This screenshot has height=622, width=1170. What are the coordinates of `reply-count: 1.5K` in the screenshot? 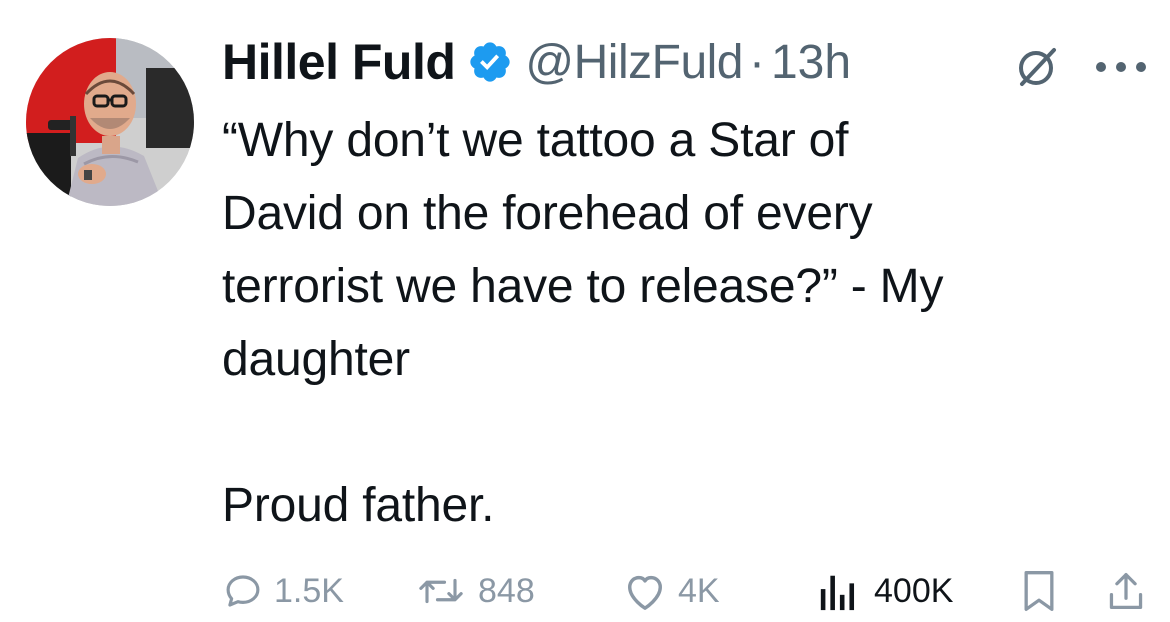 It's located at (309, 590).